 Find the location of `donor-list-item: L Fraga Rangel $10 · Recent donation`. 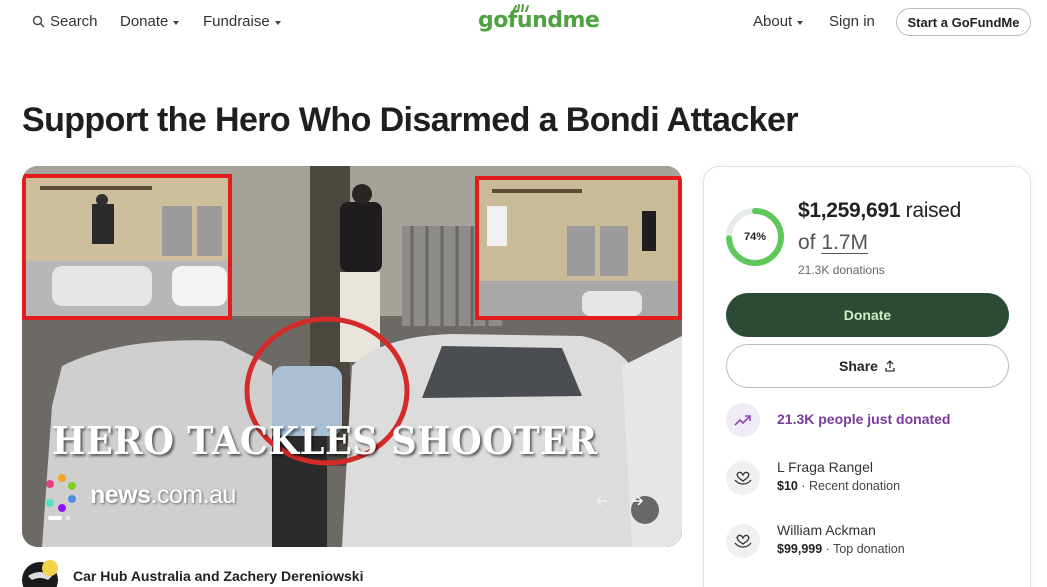

donor-list-item: L Fraga Rangel $10 · Recent donation is located at coordinates (871, 481).